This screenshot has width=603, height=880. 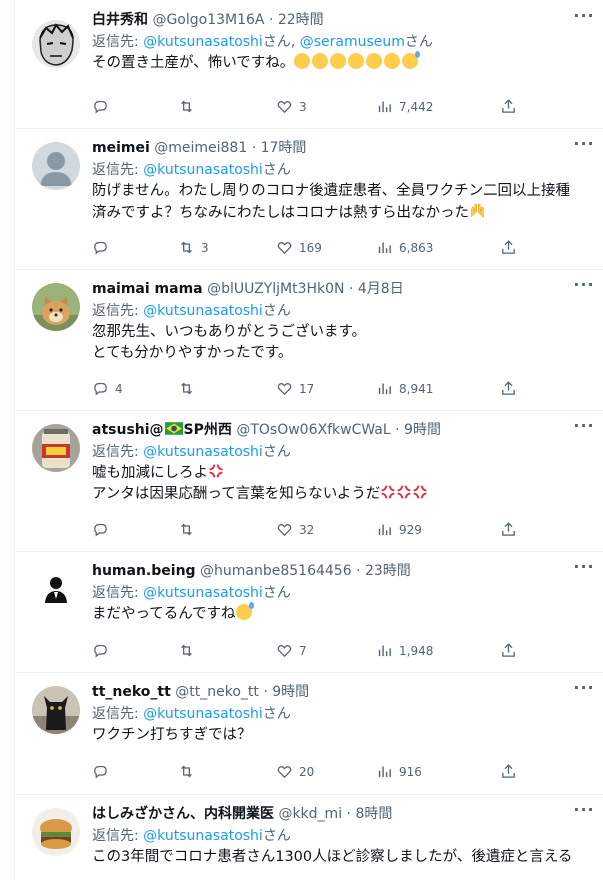 What do you see at coordinates (313, 430) in the screenshot?
I see `user-handle: @TOsOw06XfkwCWaL` at bounding box center [313, 430].